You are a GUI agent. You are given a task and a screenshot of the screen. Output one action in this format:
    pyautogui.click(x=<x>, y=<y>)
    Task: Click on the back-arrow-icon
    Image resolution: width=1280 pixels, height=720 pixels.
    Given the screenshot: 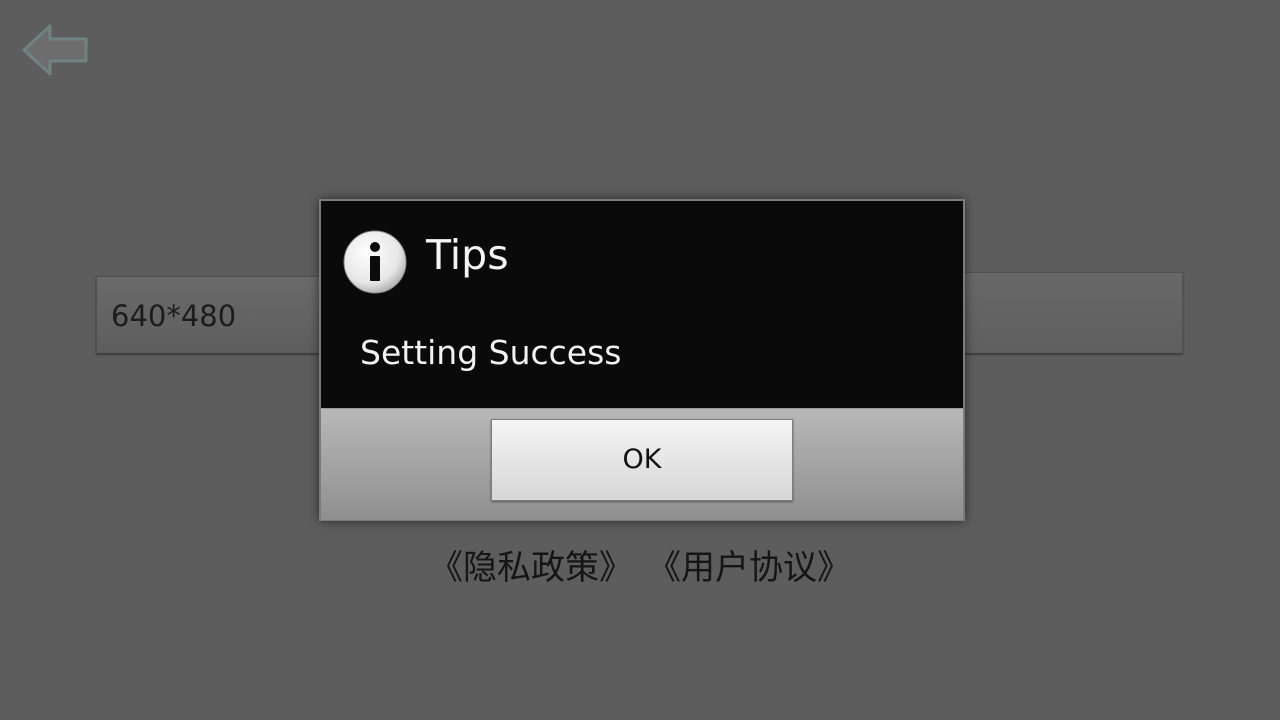 What is the action you would take?
    pyautogui.click(x=55, y=50)
    